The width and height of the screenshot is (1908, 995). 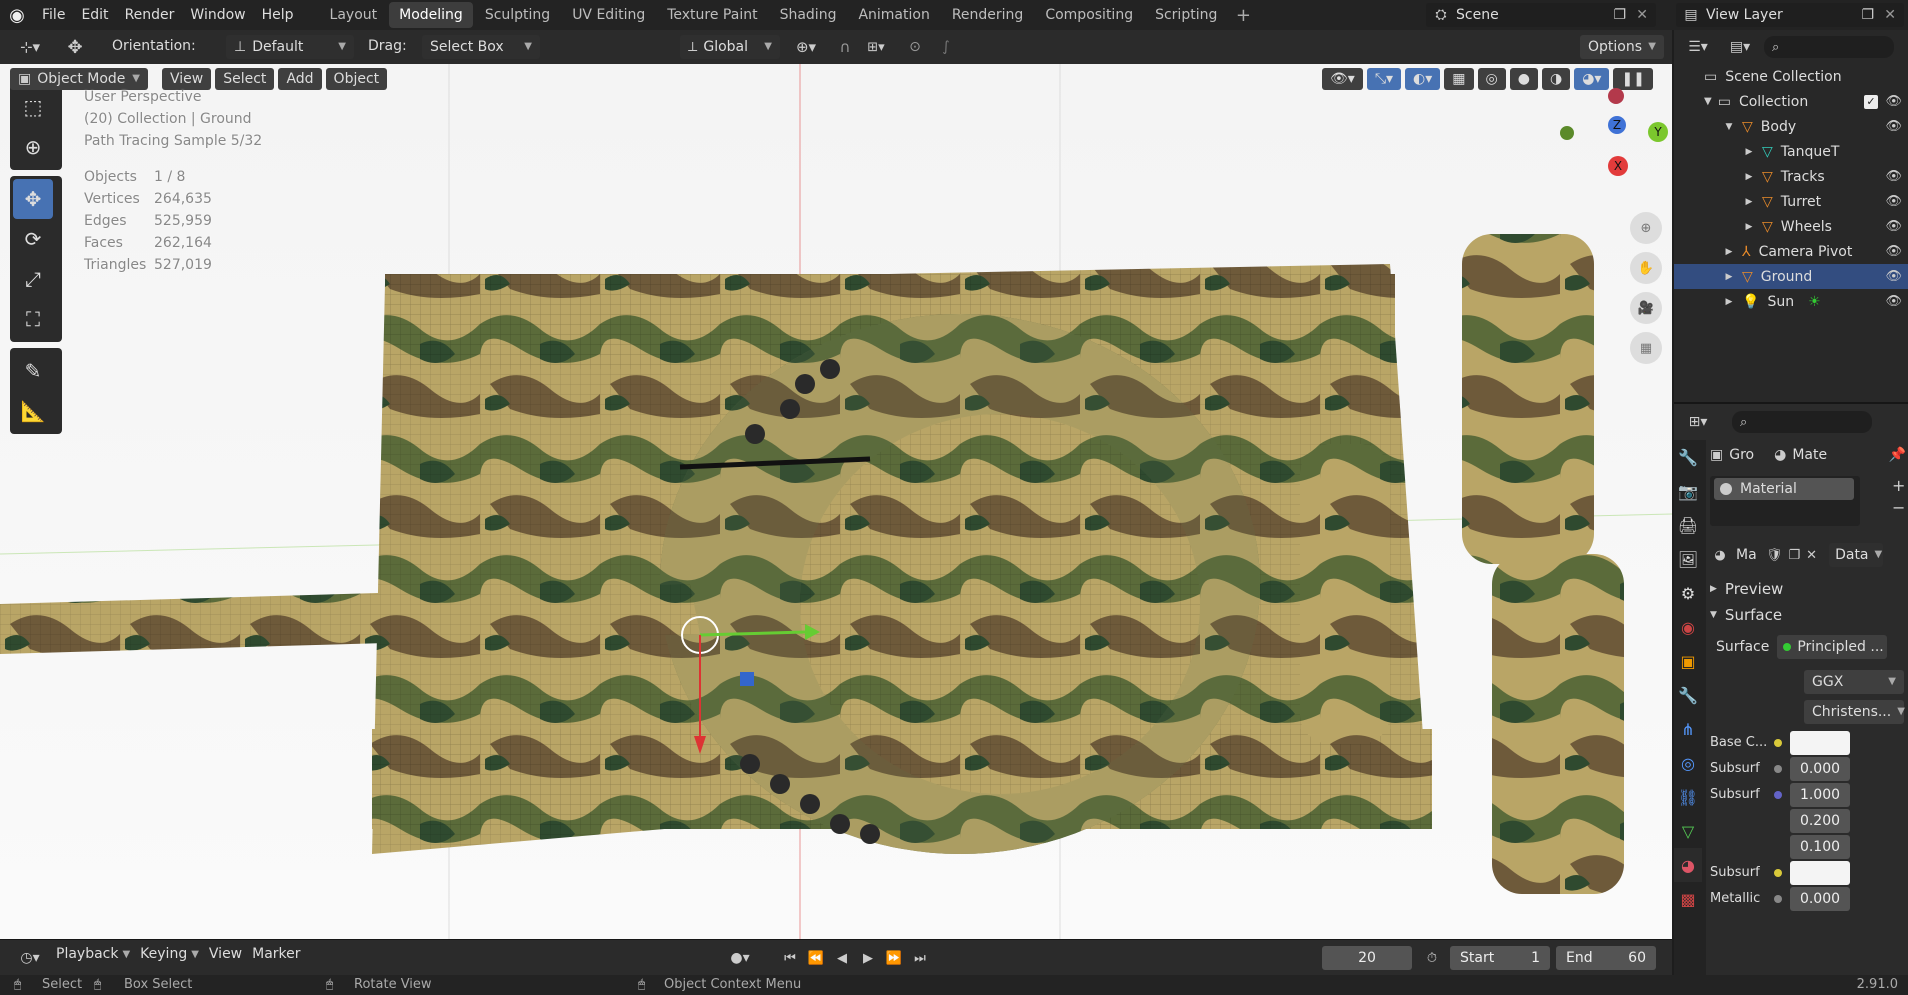 What do you see at coordinates (845, 47) in the screenshot?
I see `snap-icon: ∩` at bounding box center [845, 47].